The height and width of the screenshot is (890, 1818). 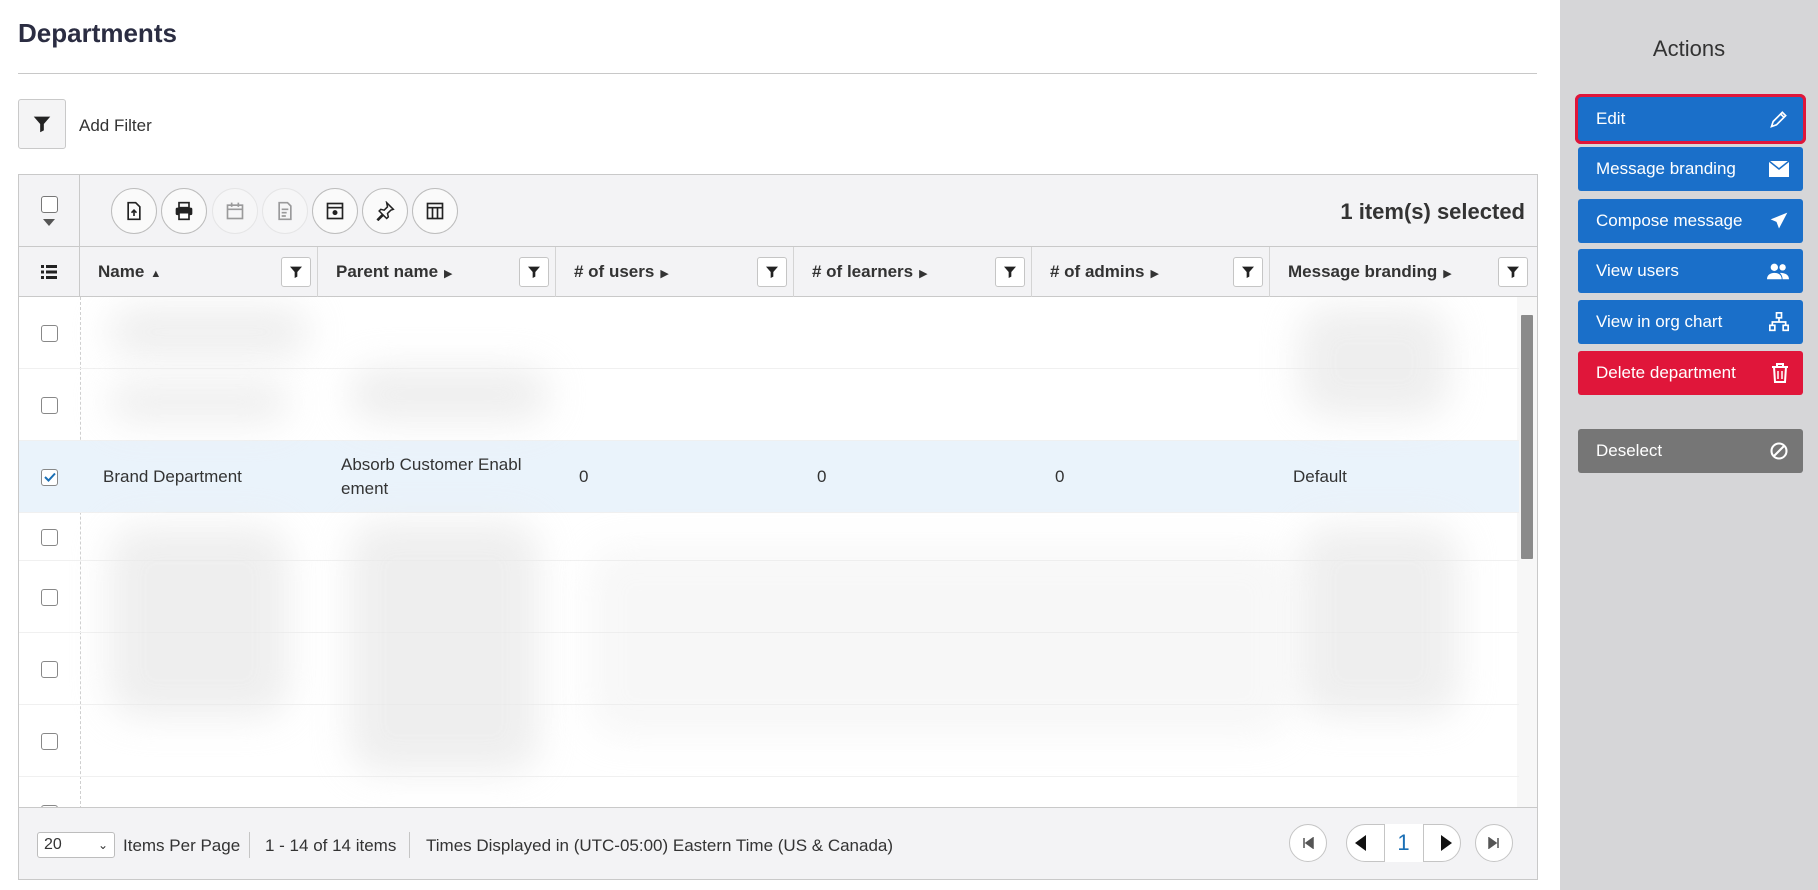 What do you see at coordinates (182, 845) in the screenshot?
I see `items-per-page-label: Items Per Page` at bounding box center [182, 845].